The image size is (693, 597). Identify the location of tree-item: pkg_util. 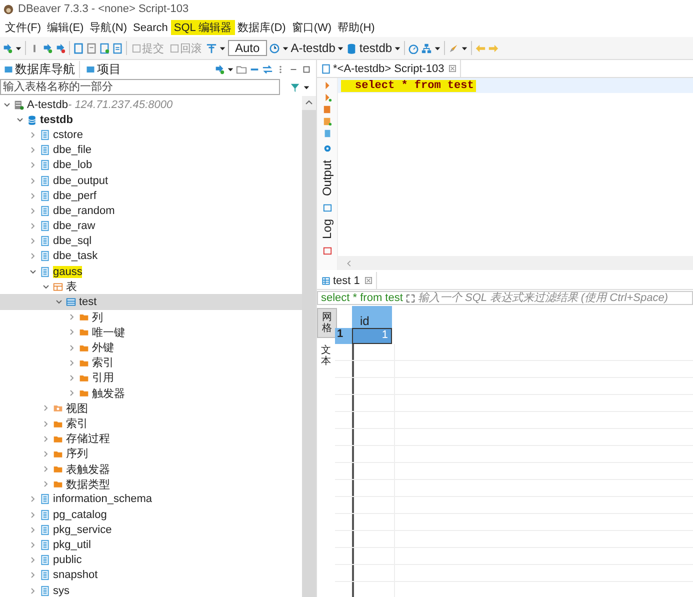
(151, 545).